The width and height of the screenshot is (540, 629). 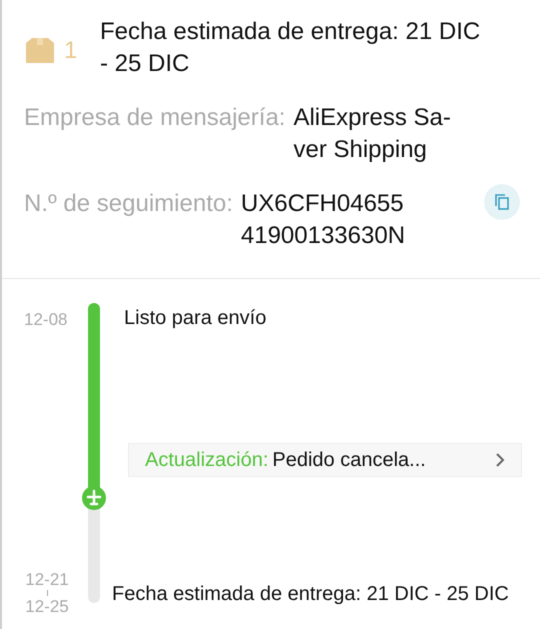 I want to click on chevron-right-icon, so click(x=500, y=460).